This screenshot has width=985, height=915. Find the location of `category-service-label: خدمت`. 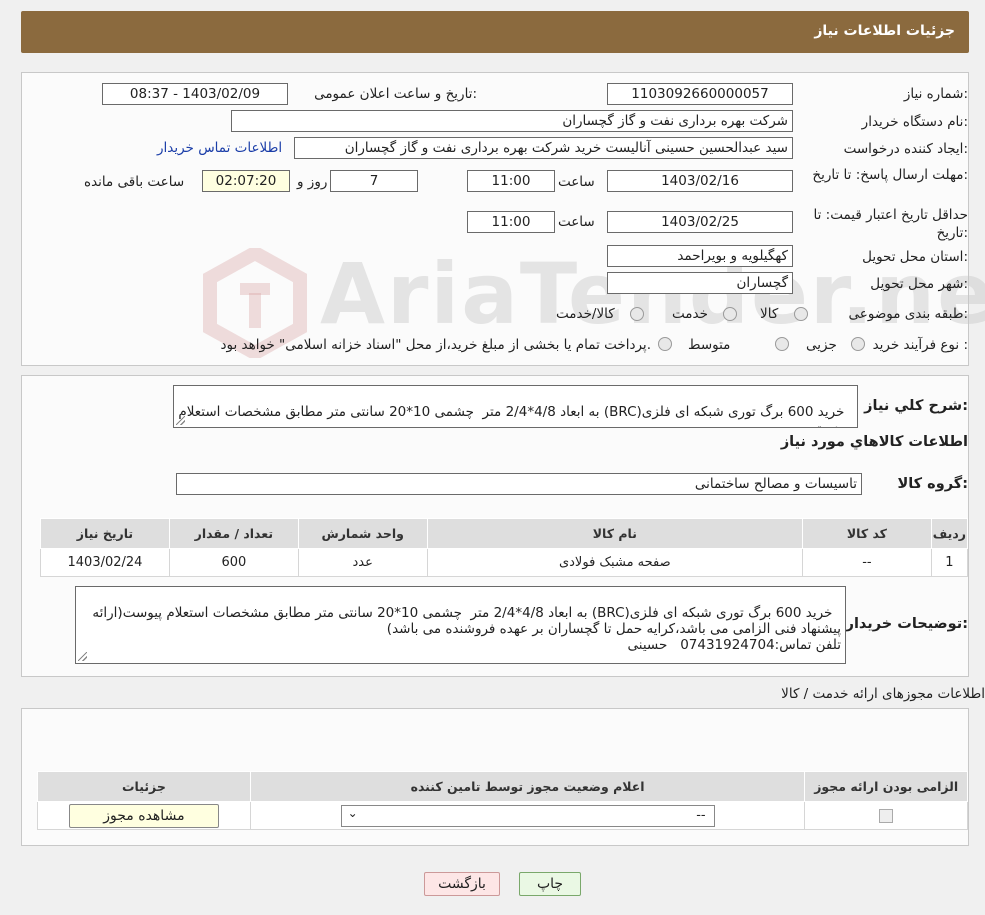

category-service-label: خدمت is located at coordinates (690, 314).